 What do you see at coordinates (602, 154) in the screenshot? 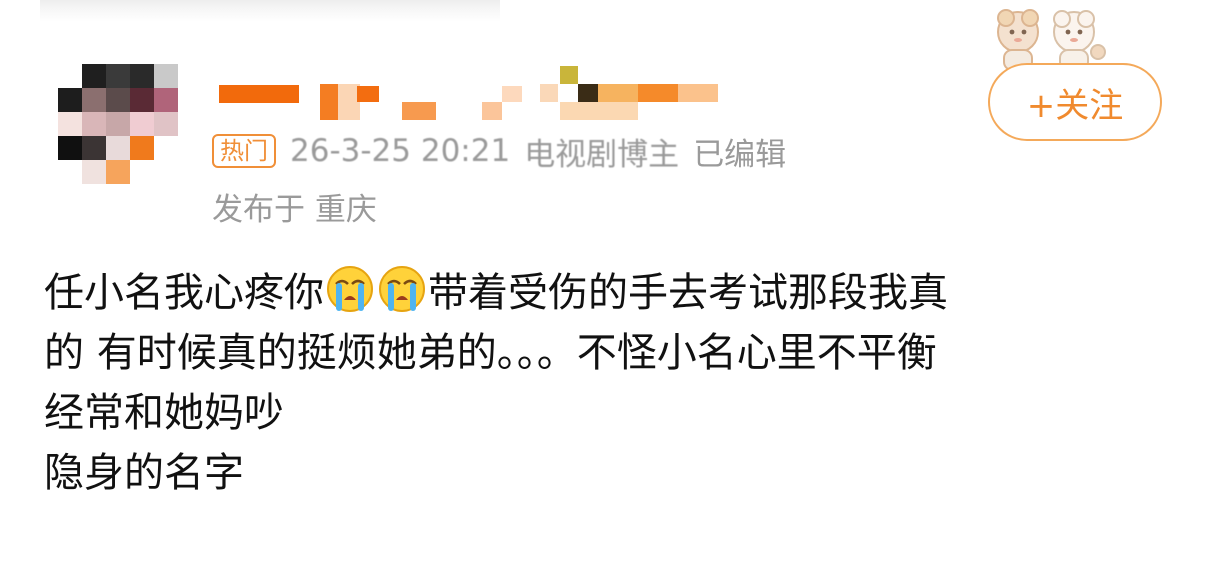
I see `author-role: 电视剧博主` at bounding box center [602, 154].